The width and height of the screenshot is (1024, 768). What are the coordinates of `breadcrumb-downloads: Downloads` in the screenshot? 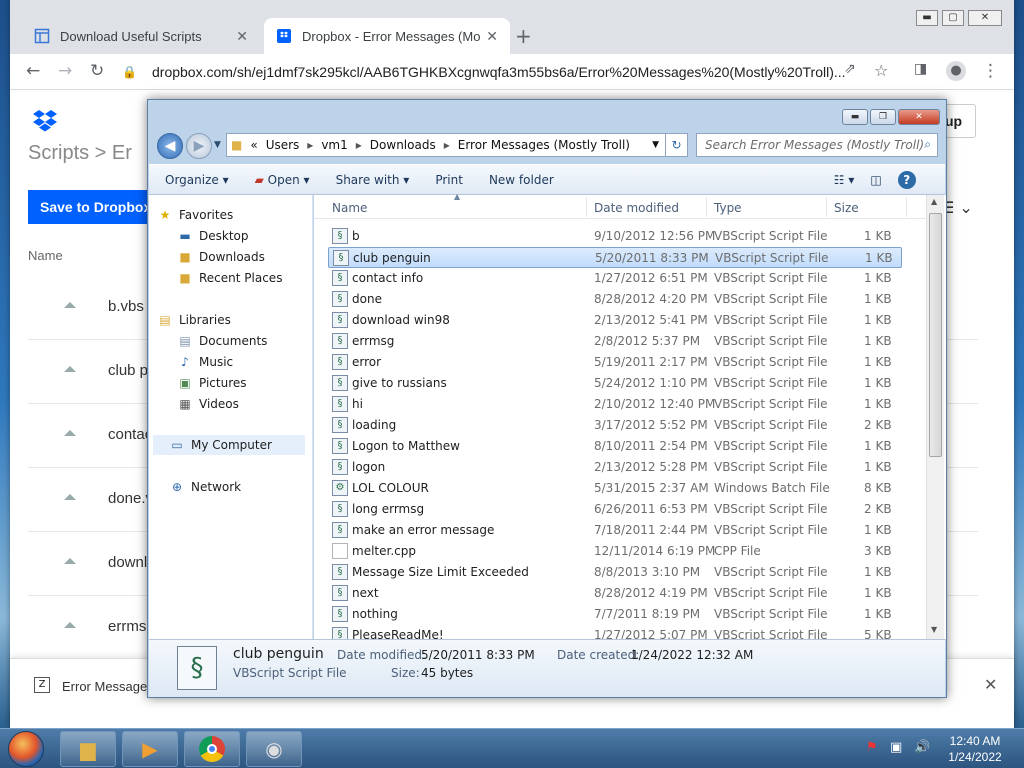 It's located at (403, 145).